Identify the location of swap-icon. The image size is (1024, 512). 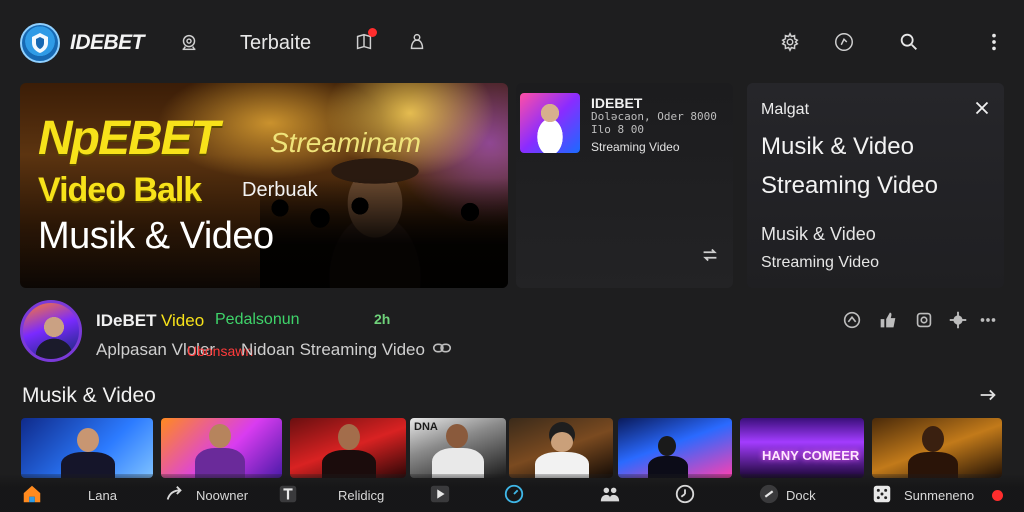
(710, 255).